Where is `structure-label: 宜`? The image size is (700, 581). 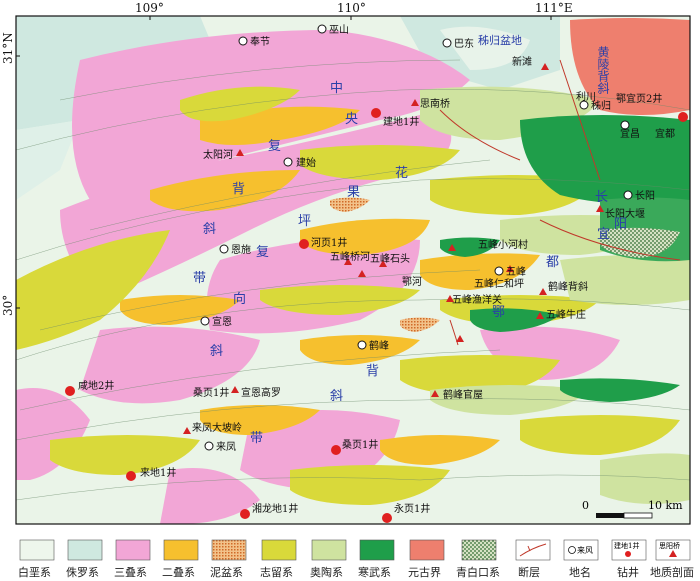 structure-label: 宜 is located at coordinates (603, 234).